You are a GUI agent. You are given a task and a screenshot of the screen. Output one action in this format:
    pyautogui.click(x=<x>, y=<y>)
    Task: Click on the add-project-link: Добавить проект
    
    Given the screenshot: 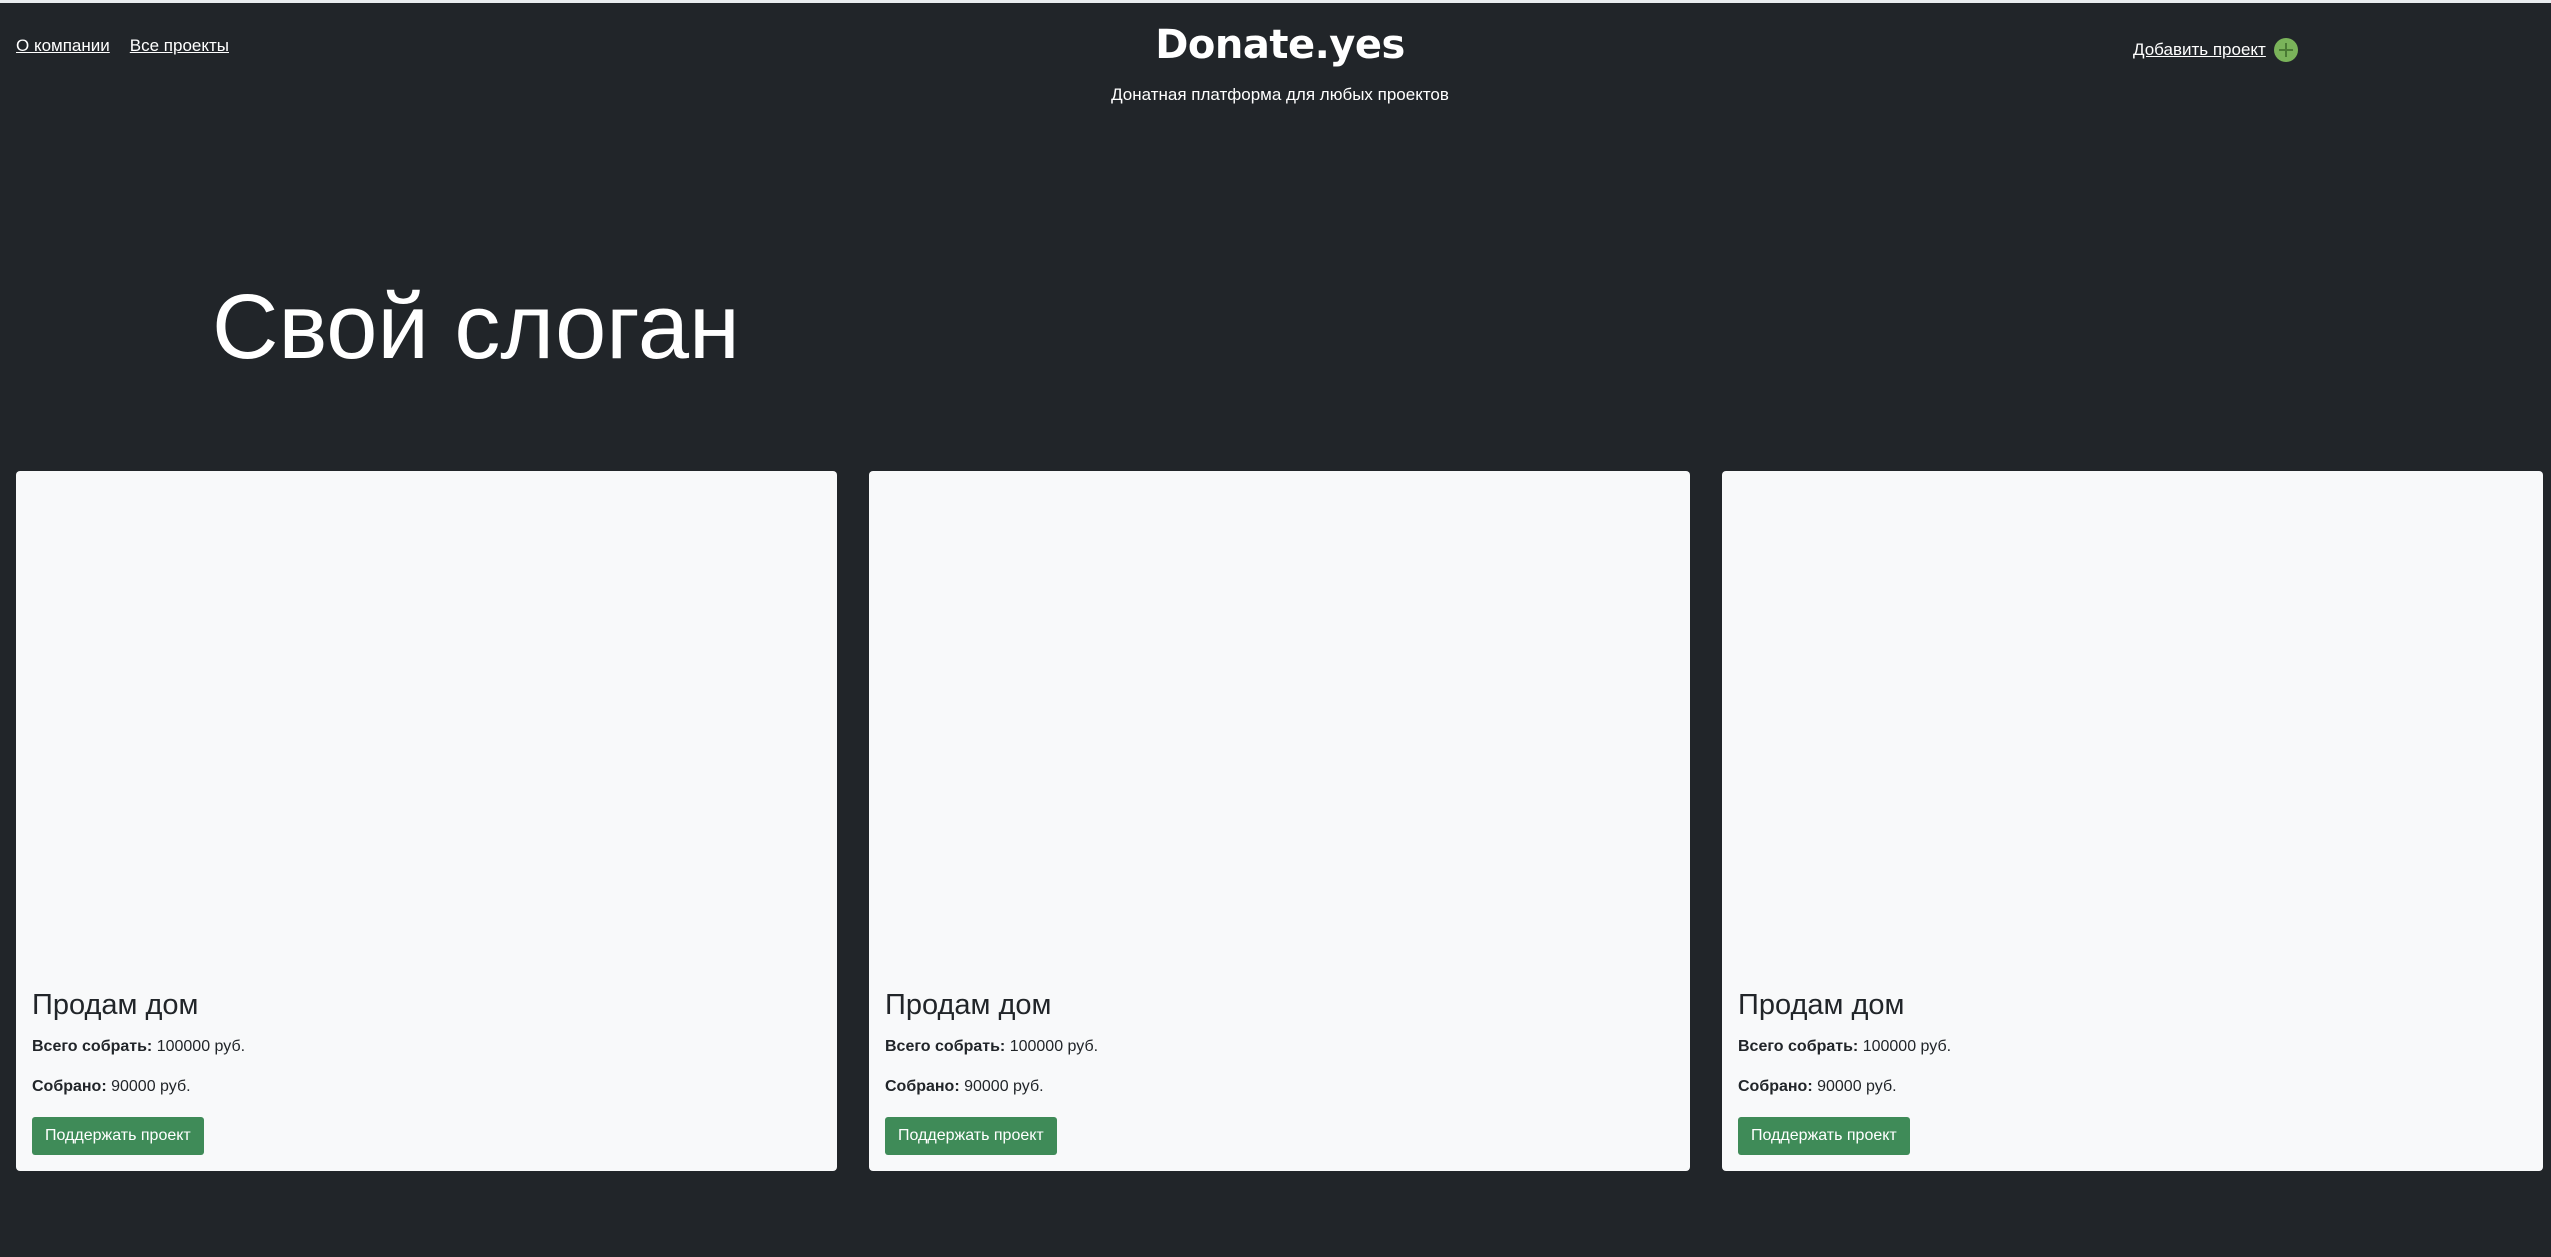 What is the action you would take?
    pyautogui.click(x=2215, y=50)
    